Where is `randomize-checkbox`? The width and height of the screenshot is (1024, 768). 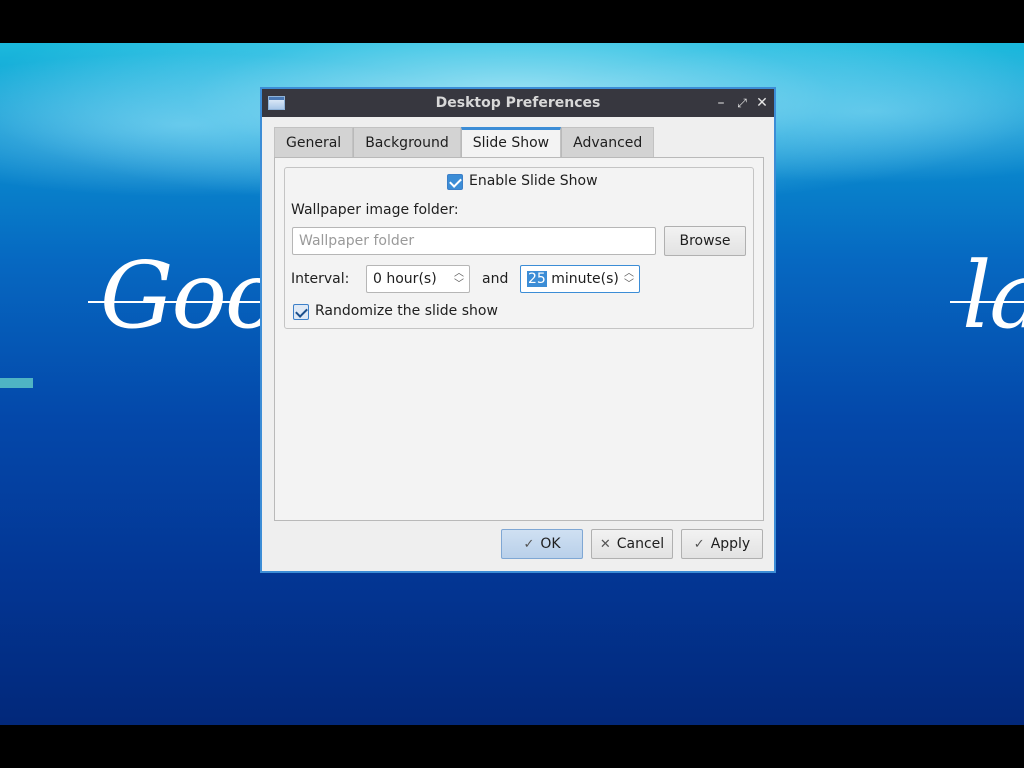
randomize-checkbox is located at coordinates (301, 312).